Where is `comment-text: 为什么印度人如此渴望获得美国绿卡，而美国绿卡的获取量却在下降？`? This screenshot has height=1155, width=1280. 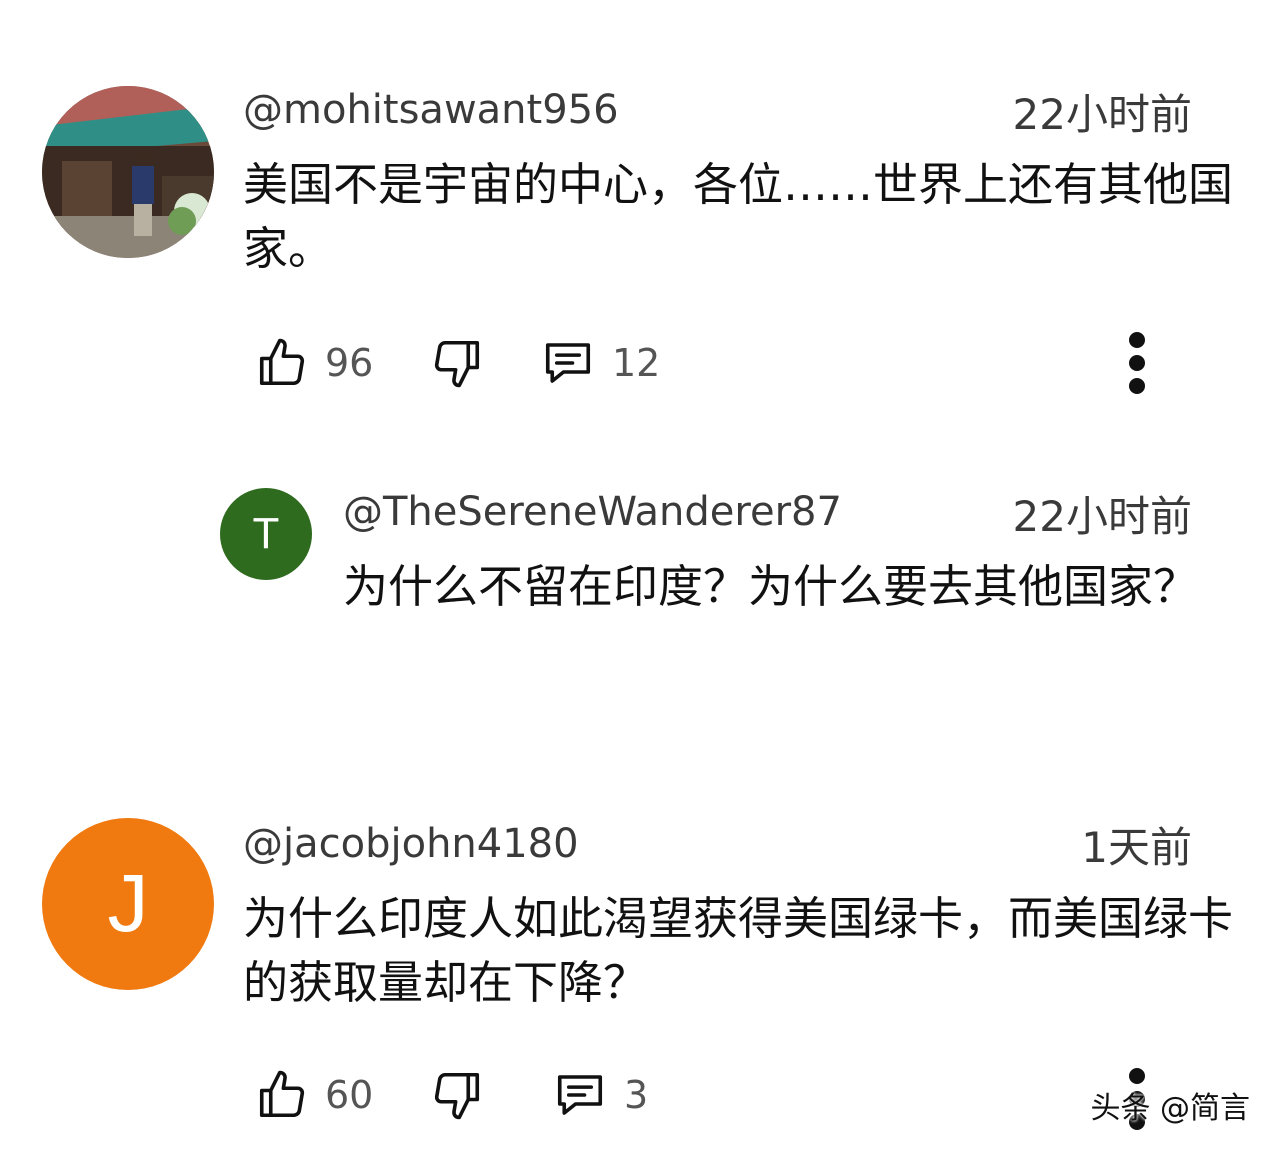 comment-text: 为什么印度人如此渴望获得美国绿卡，而美国绿卡的获取量却在下降？ is located at coordinates (738, 950).